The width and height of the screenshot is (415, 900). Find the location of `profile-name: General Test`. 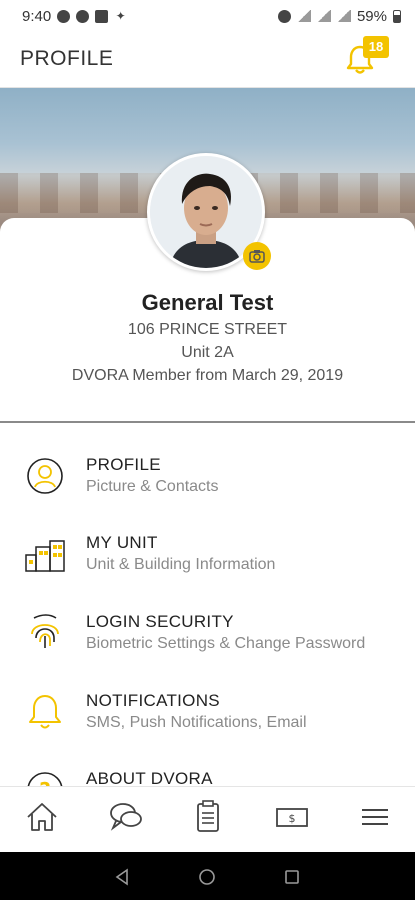

profile-name: General Test is located at coordinates (207, 302).